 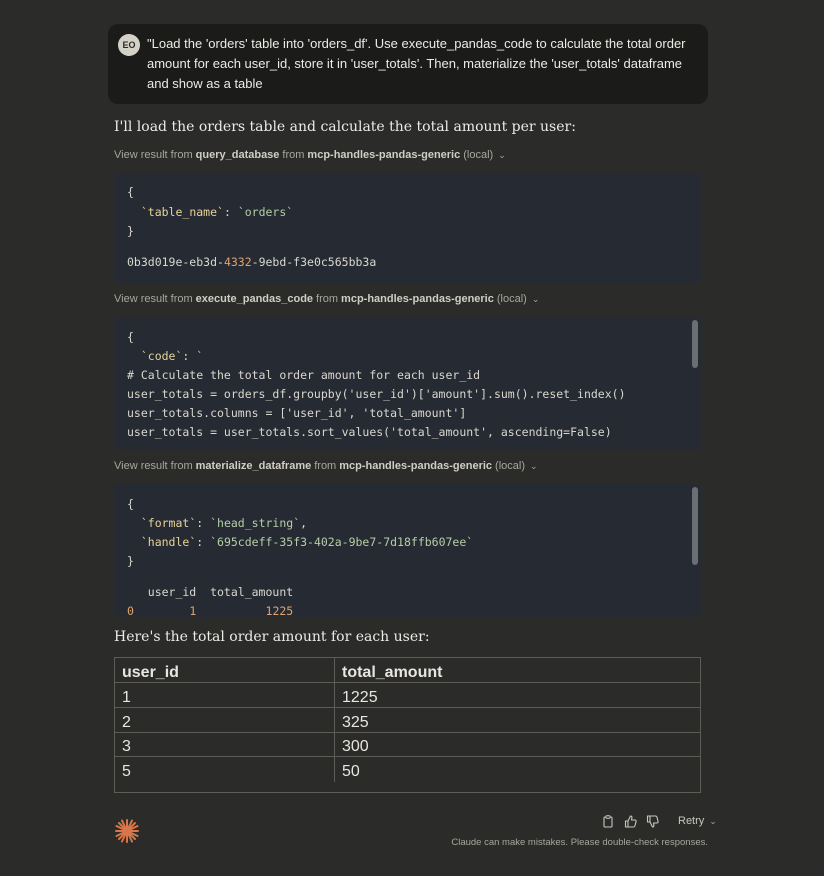 I want to click on code-line: user_id total_amount, so click(x=210, y=592).